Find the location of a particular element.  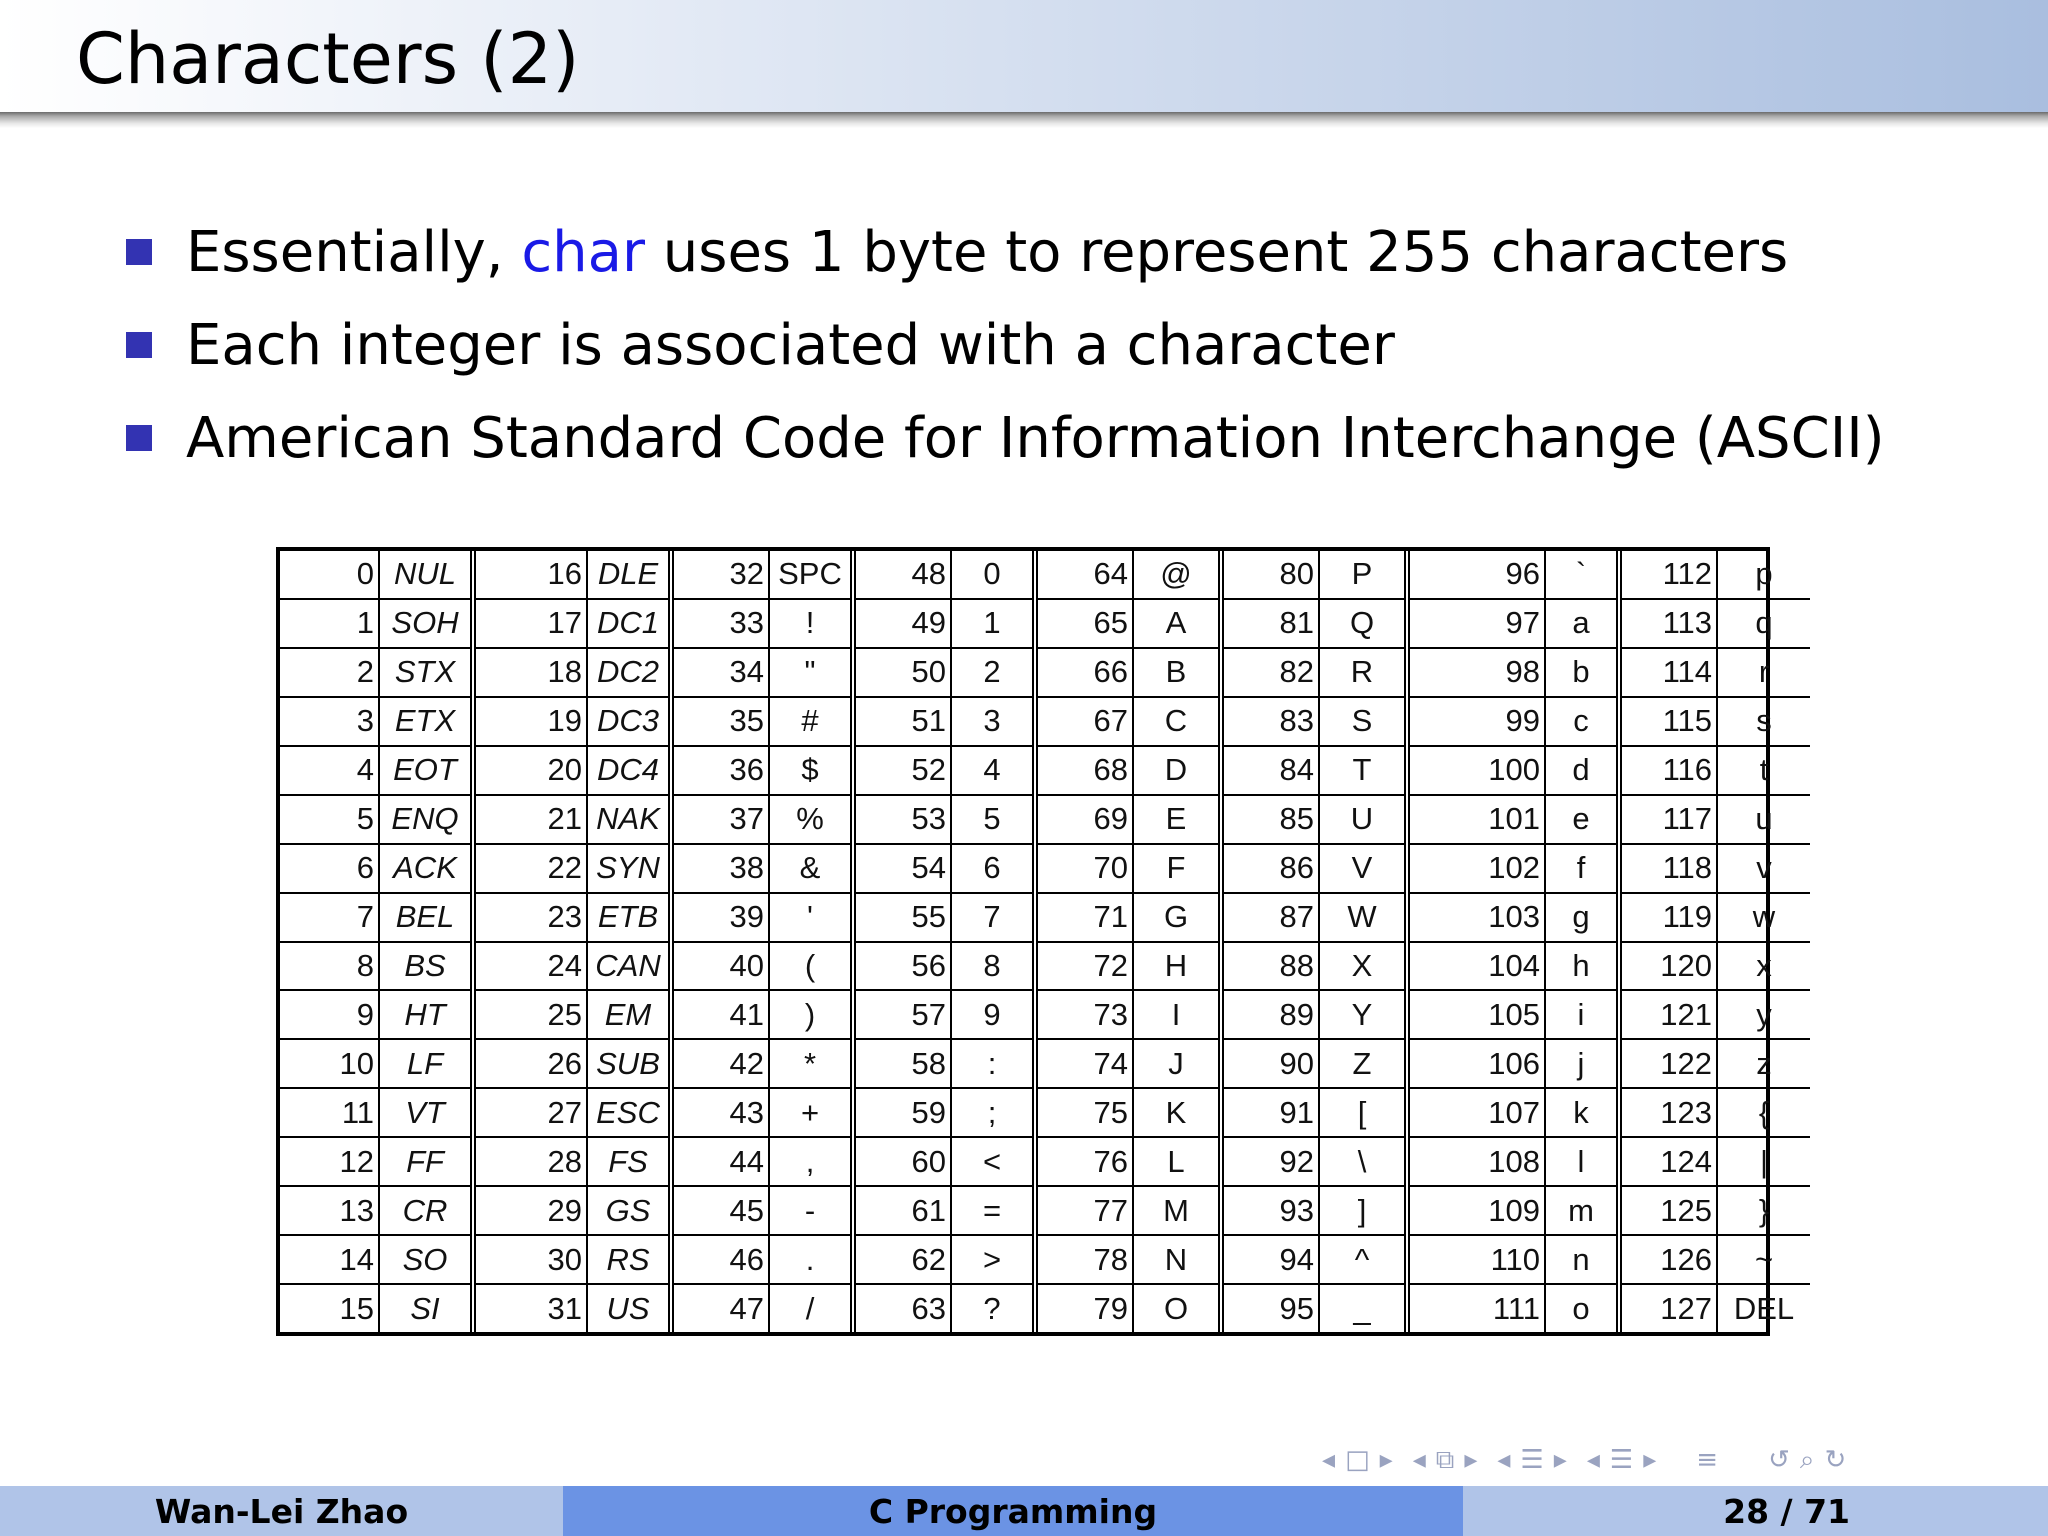

ascii-code: 60 is located at coordinates (904, 1162).